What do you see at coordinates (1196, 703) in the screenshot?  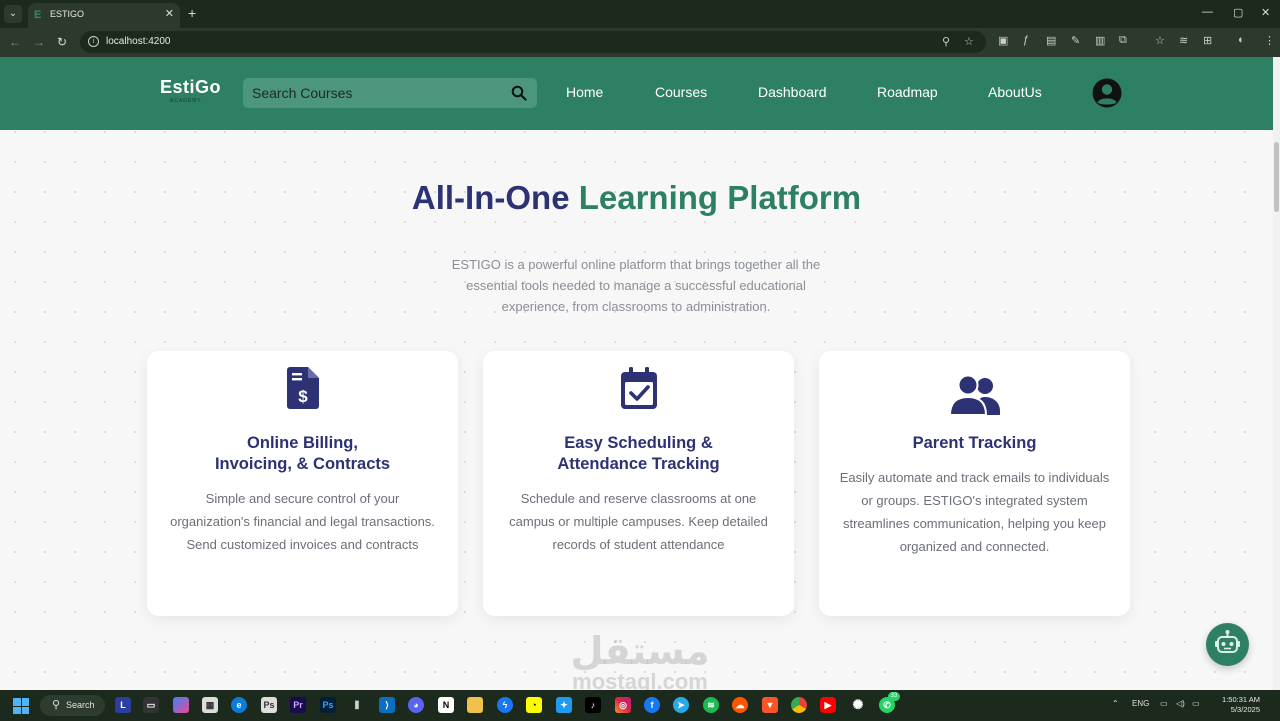 I see `battery-icon: ▭` at bounding box center [1196, 703].